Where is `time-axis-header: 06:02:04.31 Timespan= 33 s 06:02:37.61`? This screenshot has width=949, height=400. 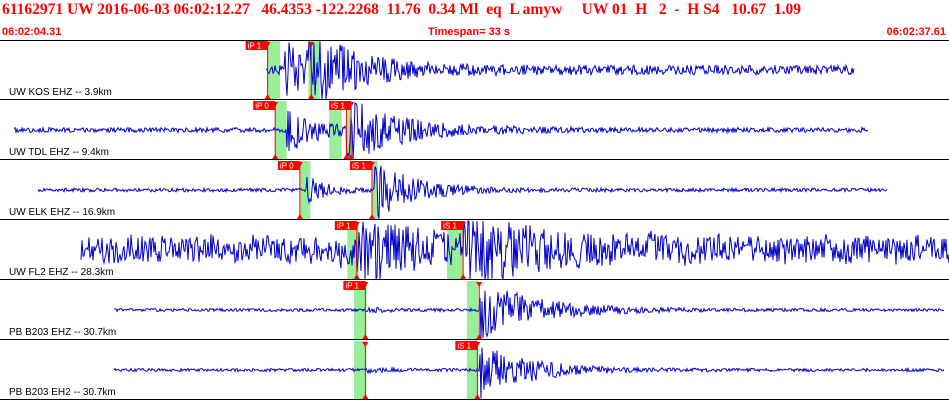
time-axis-header: 06:02:04.31 Timespan= 33 s 06:02:37.61 is located at coordinates (474, 32).